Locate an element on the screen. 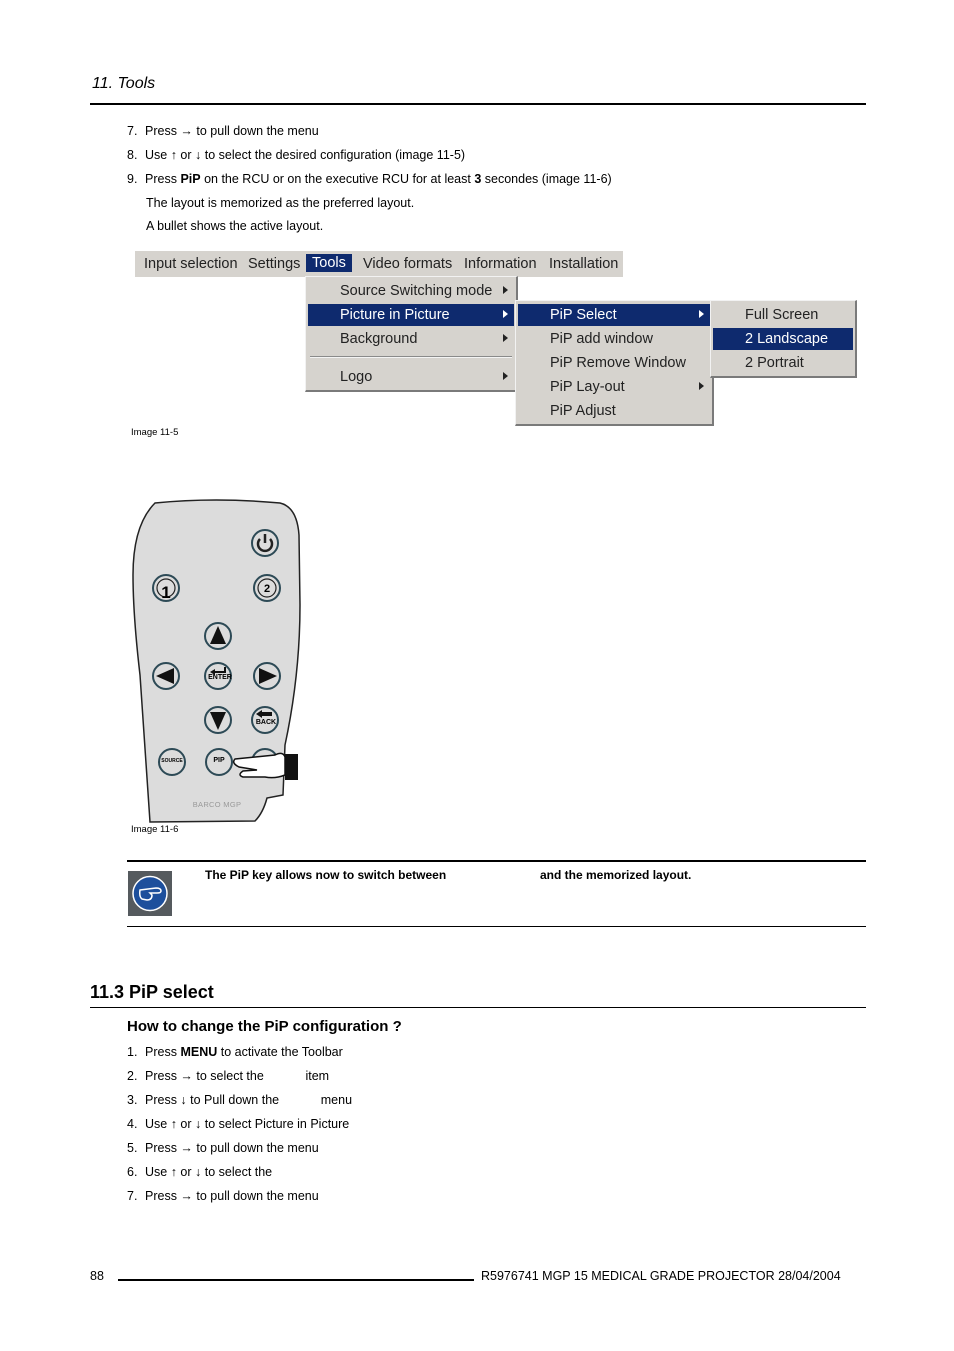 The height and width of the screenshot is (1351, 954). menu-item-2-portrait: 2 Portrait is located at coordinates (783, 363).